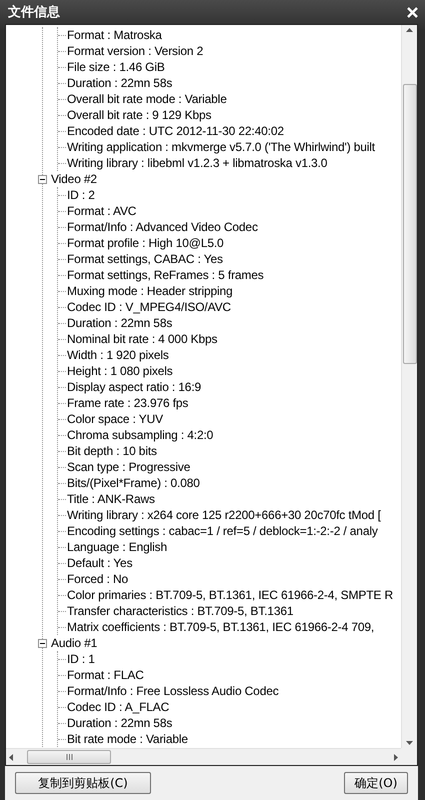  What do you see at coordinates (133, 483) in the screenshot?
I see `tree-item: Bits/(Pixel*Frame) : 0.080` at bounding box center [133, 483].